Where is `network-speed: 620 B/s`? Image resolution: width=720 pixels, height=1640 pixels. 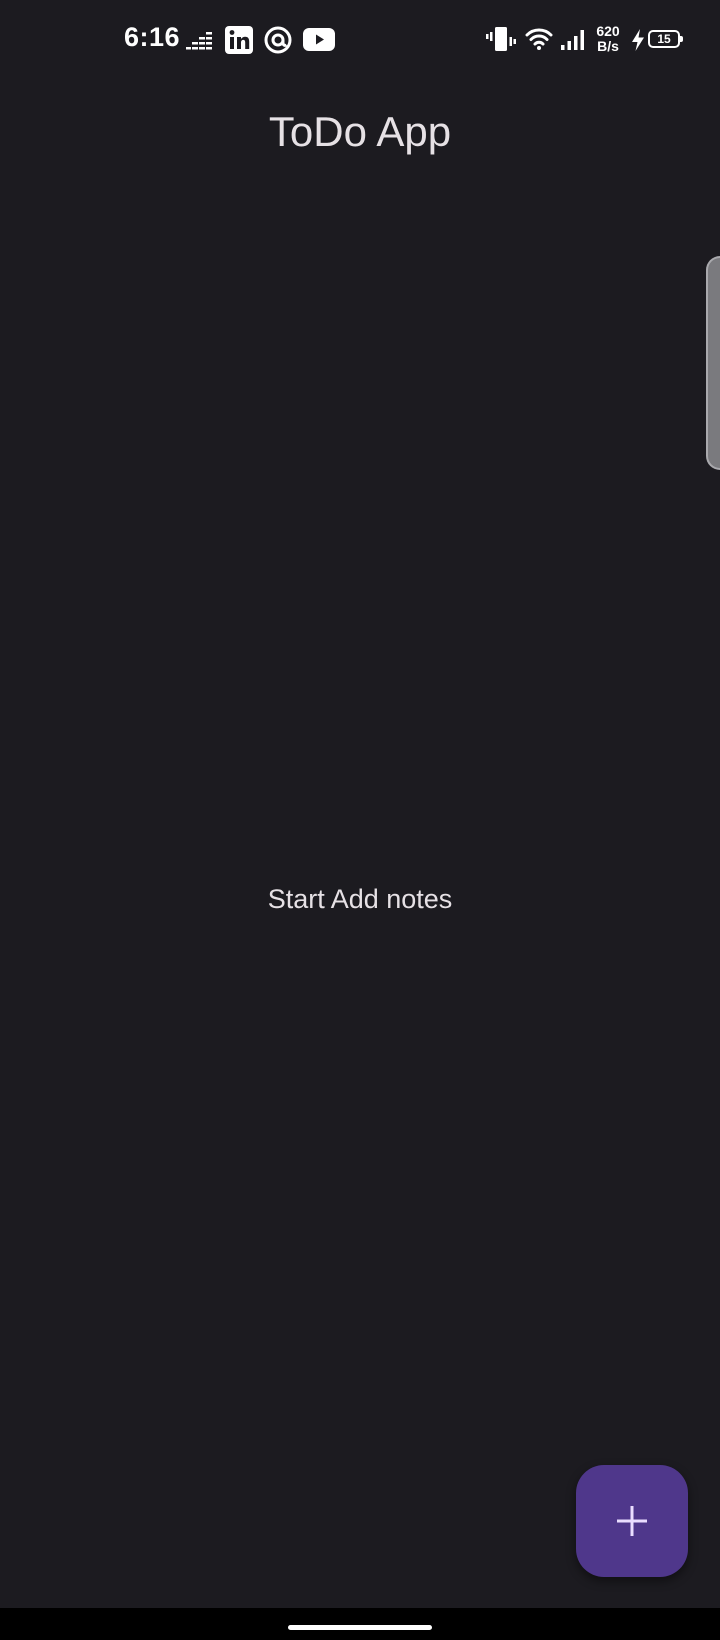
network-speed: 620 B/s is located at coordinates (608, 39).